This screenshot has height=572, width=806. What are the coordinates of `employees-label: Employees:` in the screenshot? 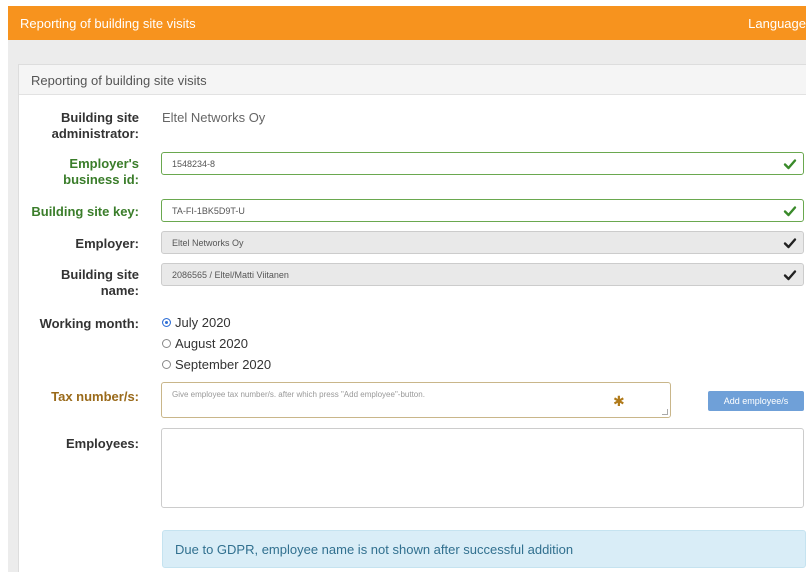 It's located at (102, 443).